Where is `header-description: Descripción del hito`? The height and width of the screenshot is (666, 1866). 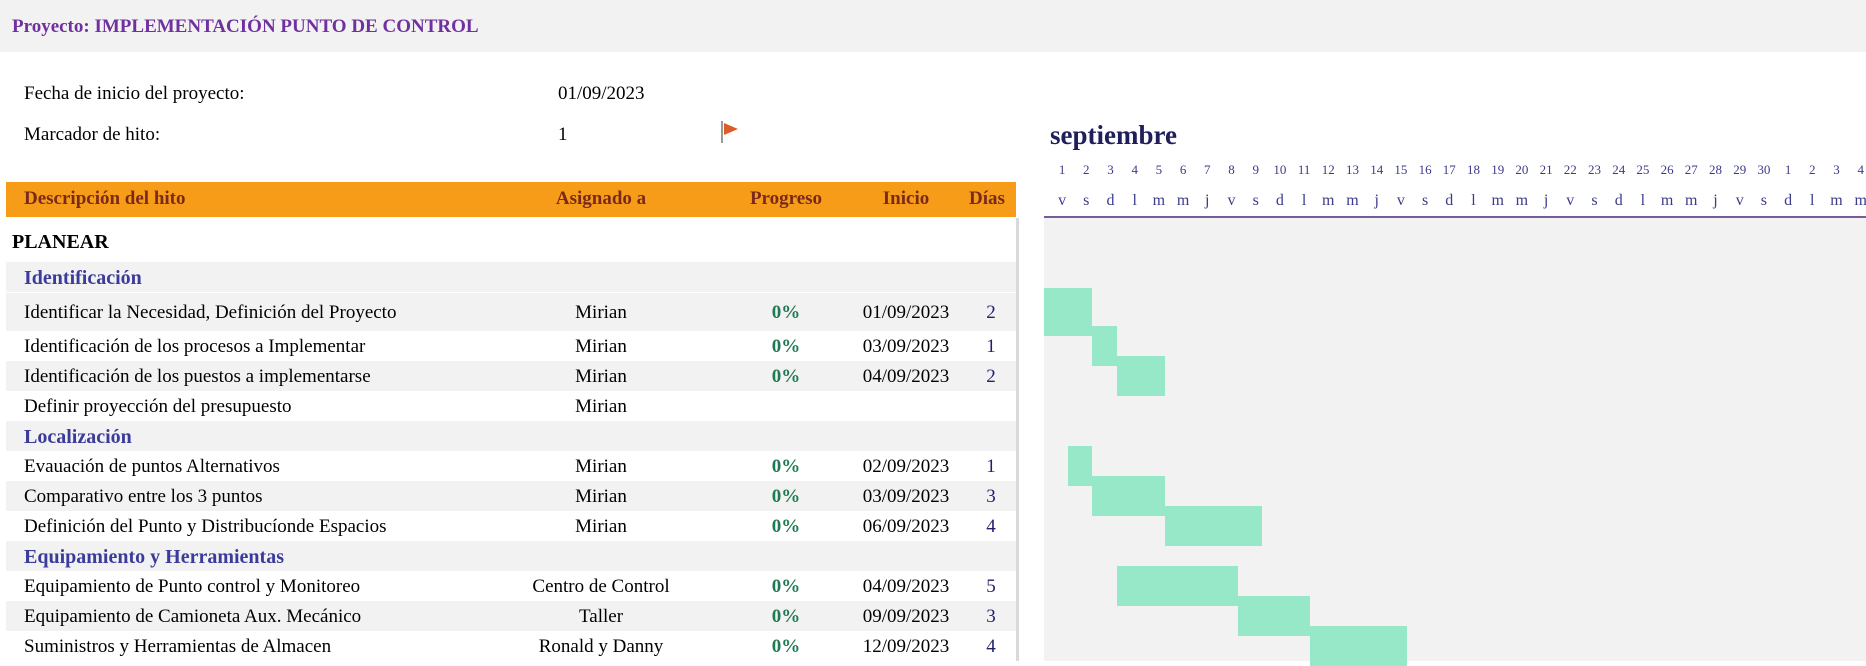
header-description: Descripción del hito is located at coordinates (105, 198).